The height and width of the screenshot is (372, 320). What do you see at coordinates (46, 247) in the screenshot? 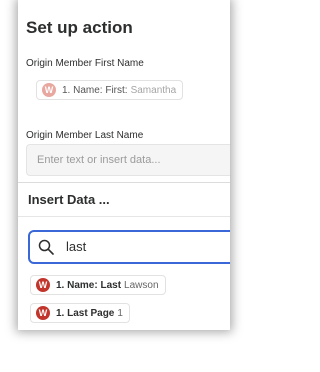
I see `search-icon` at bounding box center [46, 247].